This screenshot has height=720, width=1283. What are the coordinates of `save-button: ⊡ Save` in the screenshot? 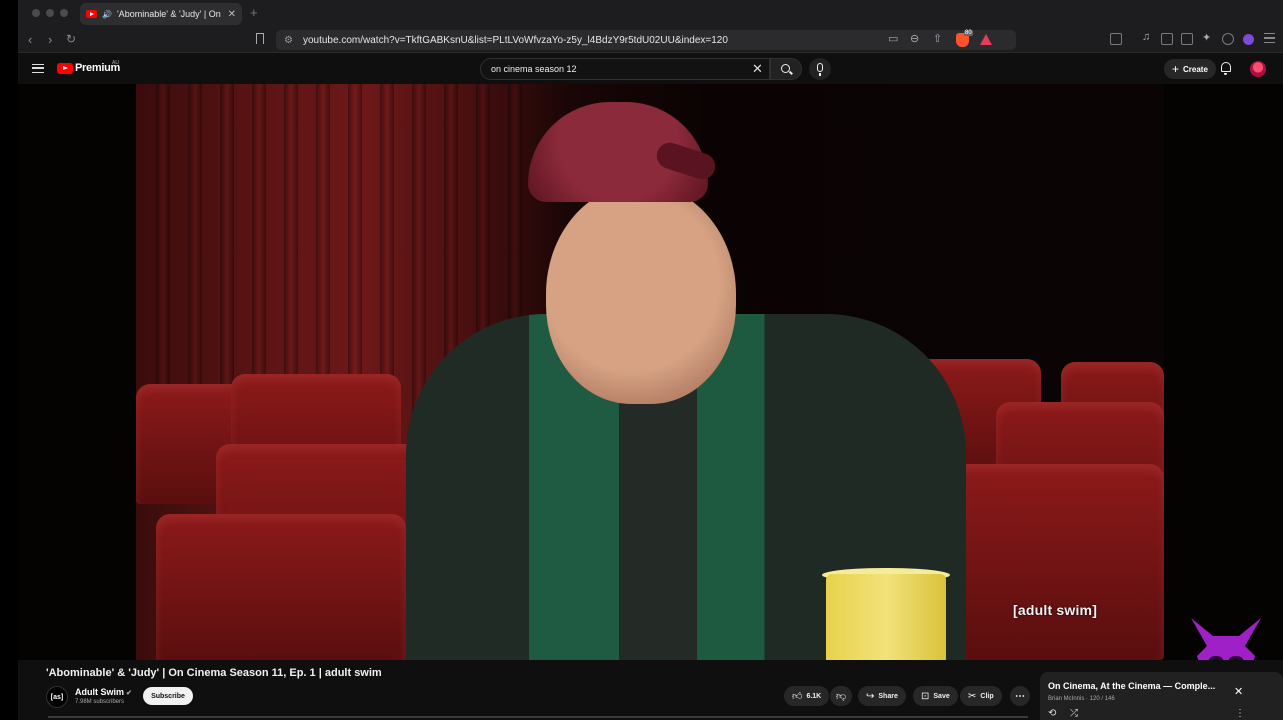 It's located at (935, 696).